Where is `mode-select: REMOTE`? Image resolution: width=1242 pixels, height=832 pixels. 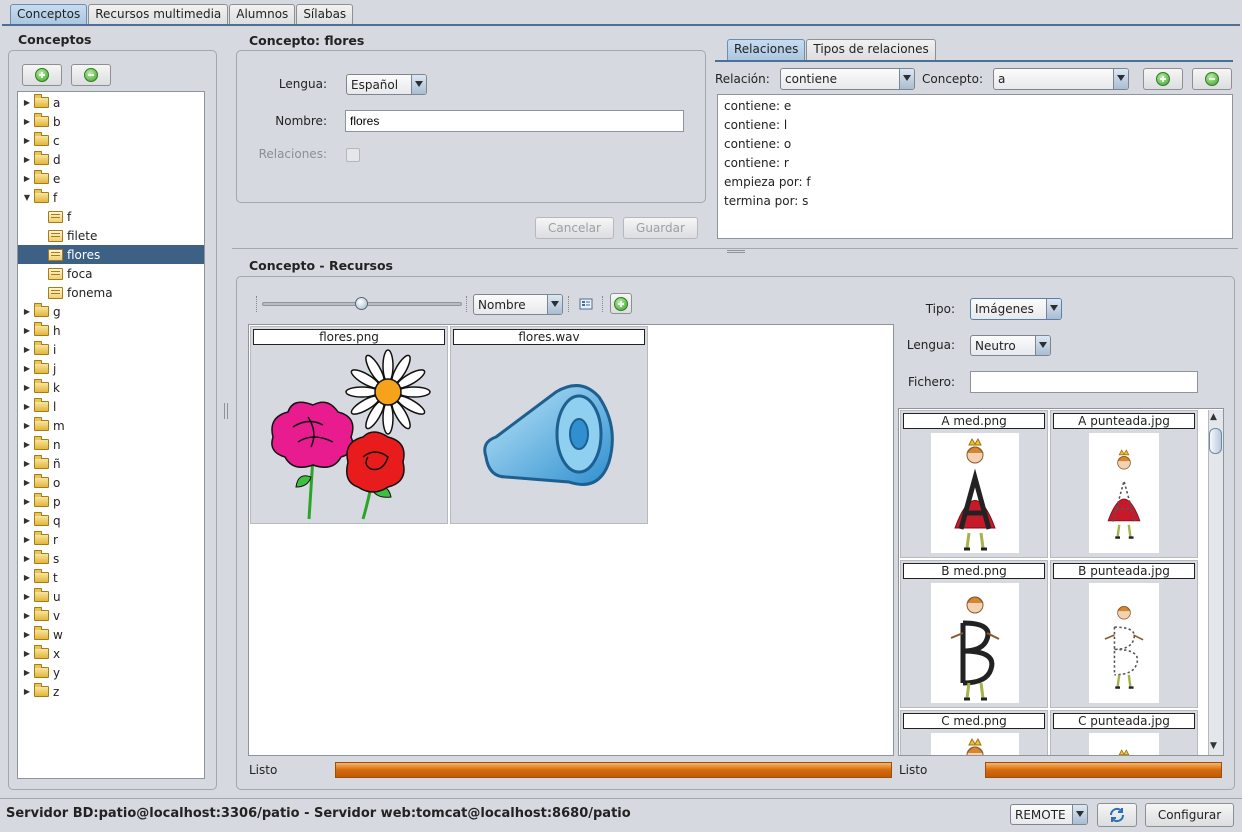
mode-select: REMOTE is located at coordinates (1049, 814).